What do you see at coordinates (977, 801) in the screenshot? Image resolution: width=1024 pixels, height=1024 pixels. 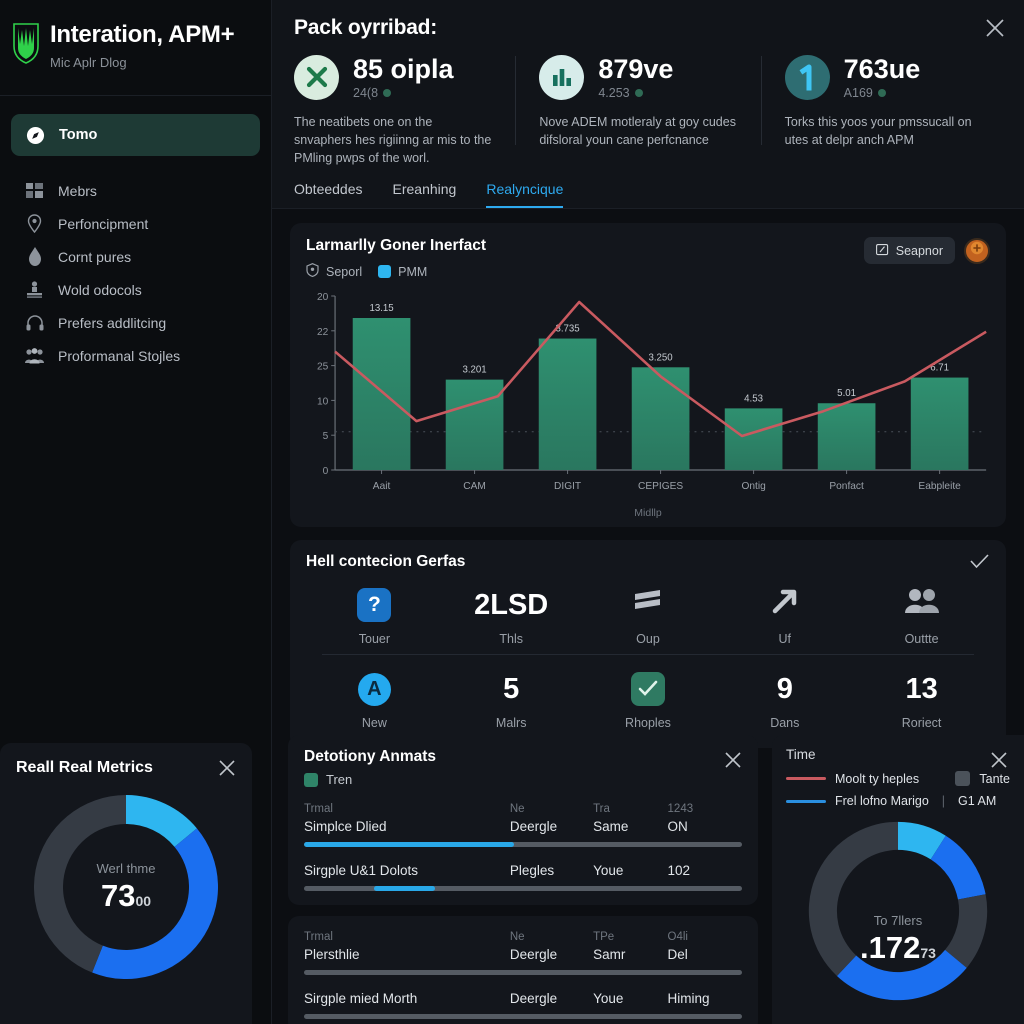 I see `legend-label: G1 AM` at bounding box center [977, 801].